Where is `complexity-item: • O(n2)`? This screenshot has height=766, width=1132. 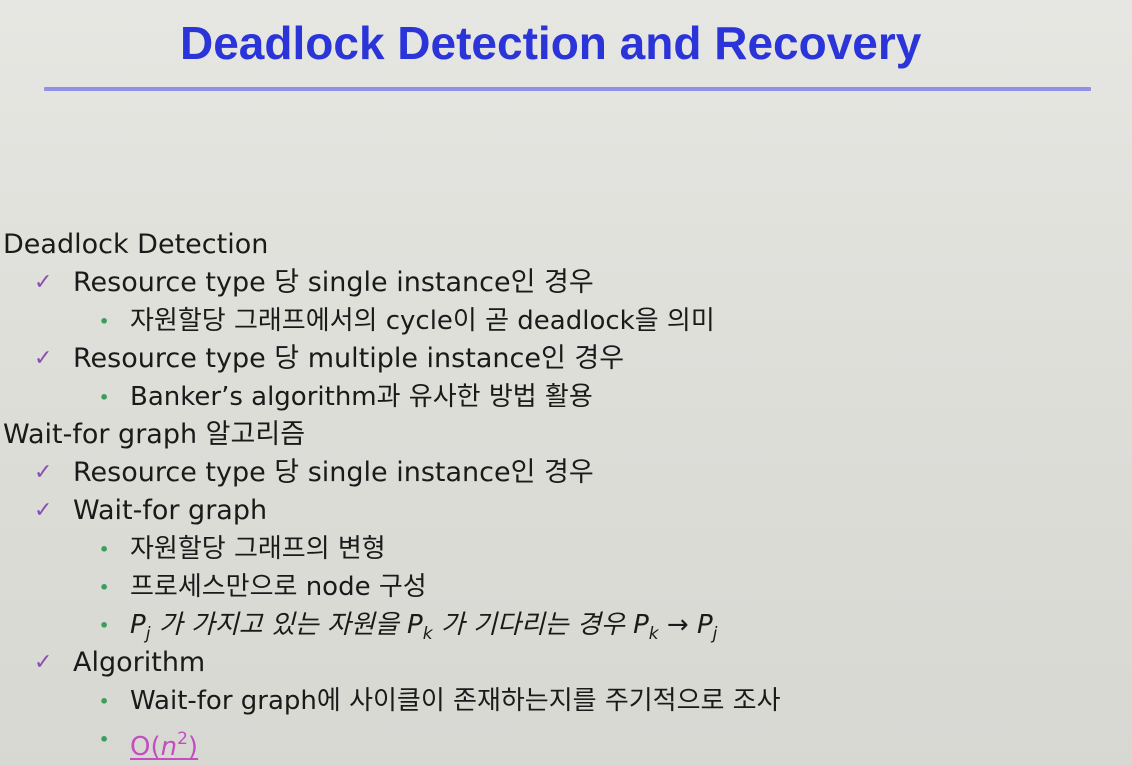 complexity-item: • O(n2) is located at coordinates (566, 741).